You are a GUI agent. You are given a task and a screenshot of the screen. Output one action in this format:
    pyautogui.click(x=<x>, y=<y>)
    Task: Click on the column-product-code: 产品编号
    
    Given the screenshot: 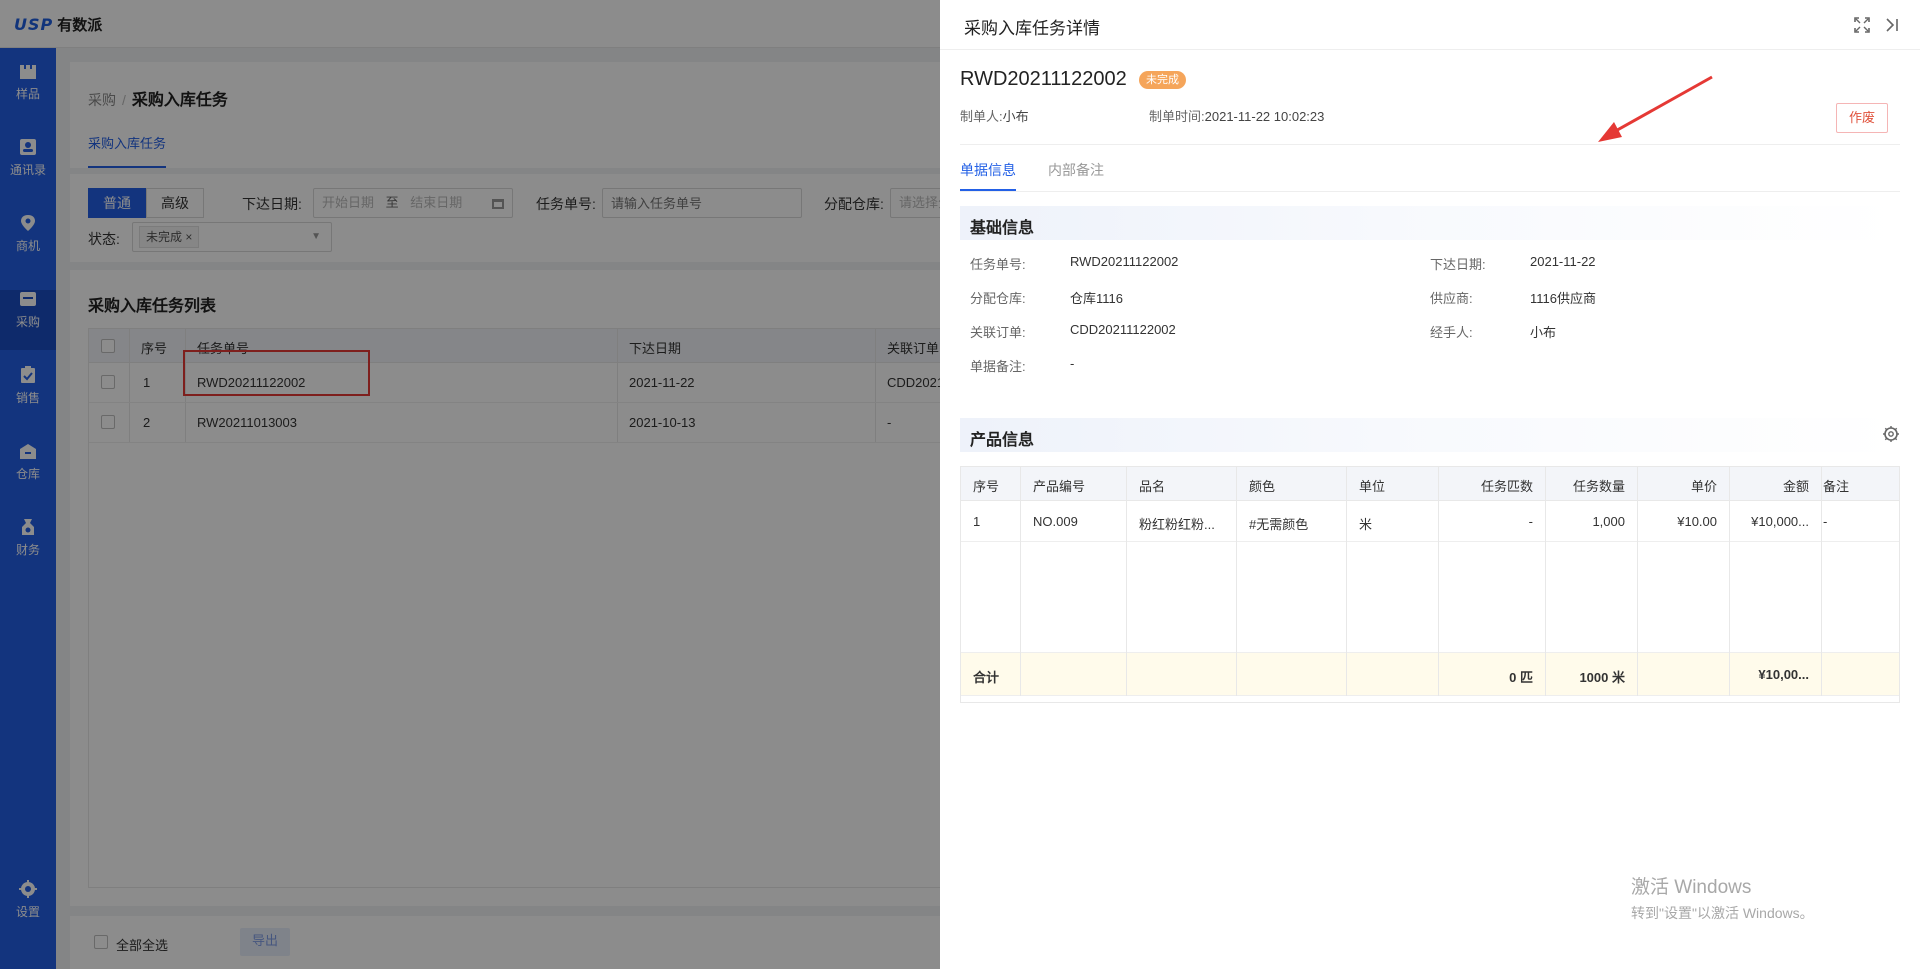 What is the action you would take?
    pyautogui.click(x=1059, y=486)
    